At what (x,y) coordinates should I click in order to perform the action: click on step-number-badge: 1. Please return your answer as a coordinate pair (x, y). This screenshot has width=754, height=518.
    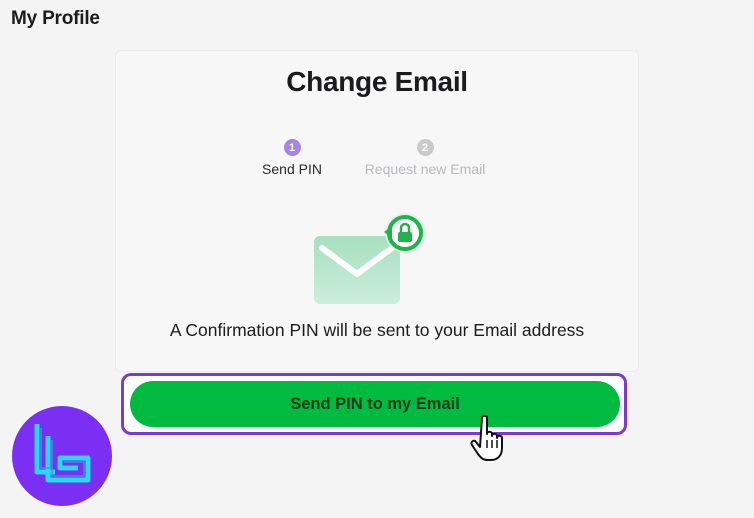
    Looking at the image, I should click on (292, 147).